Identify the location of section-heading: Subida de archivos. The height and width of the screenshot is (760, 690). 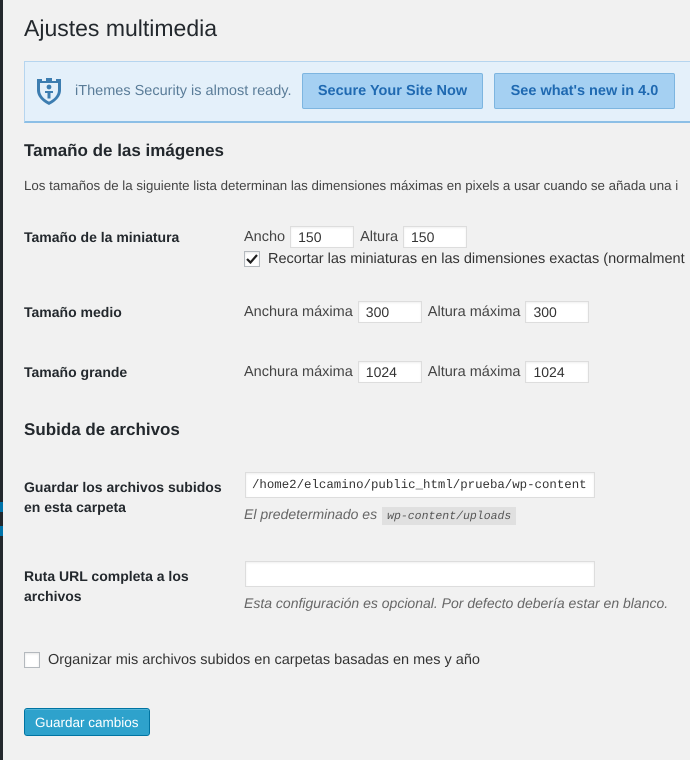
(102, 430).